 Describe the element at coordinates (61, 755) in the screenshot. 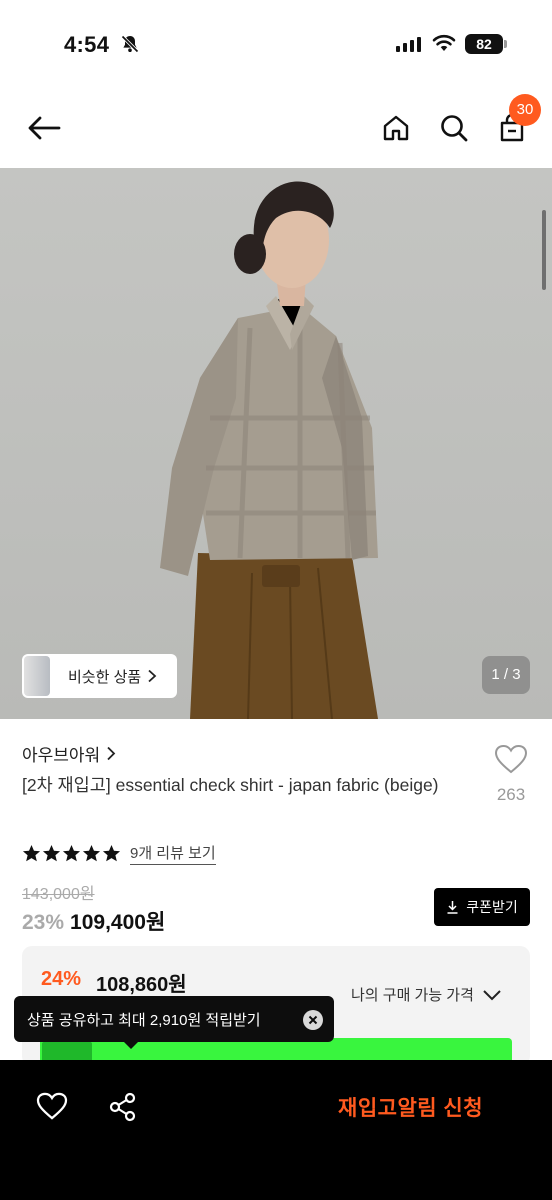

I see `brand-name: 아우브아워` at that location.